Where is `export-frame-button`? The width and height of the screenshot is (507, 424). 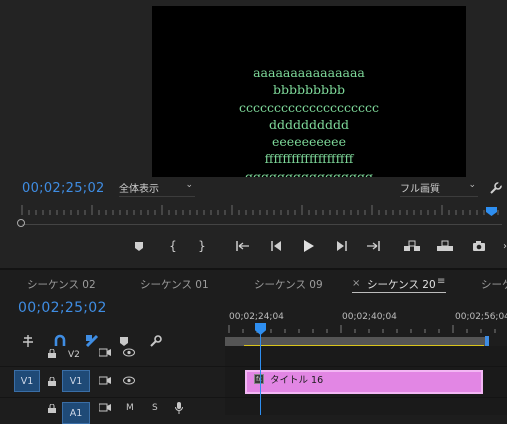
export-frame-button is located at coordinates (479, 246).